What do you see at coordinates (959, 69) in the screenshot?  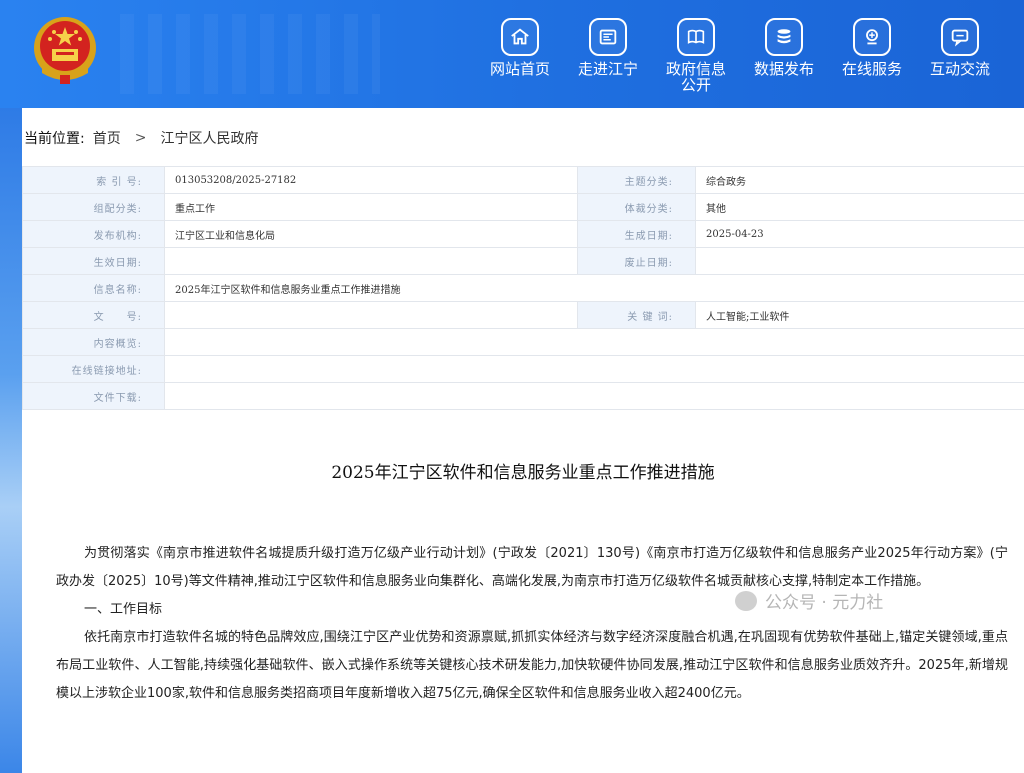 I see `nav-interaction-label: 互动交流` at bounding box center [959, 69].